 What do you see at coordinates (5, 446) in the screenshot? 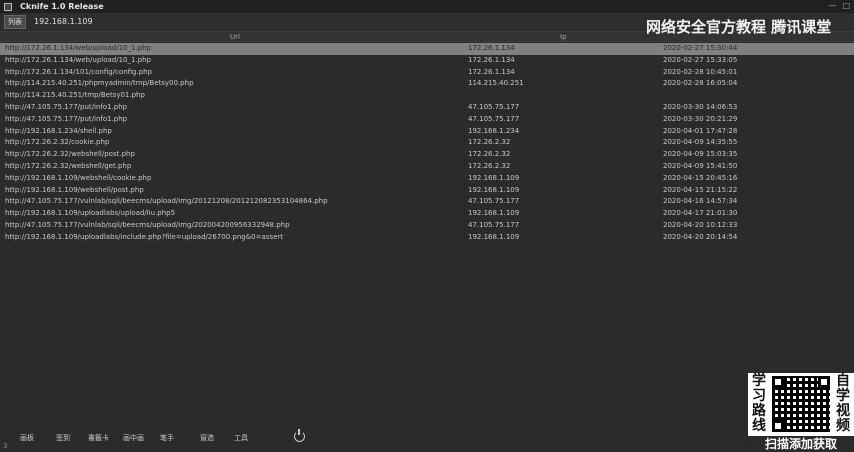
I see `corner-label: 3` at bounding box center [5, 446].